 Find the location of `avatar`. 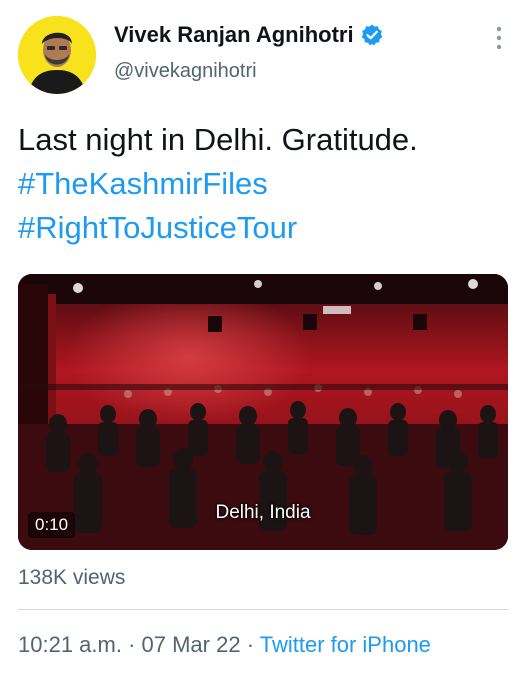

avatar is located at coordinates (57, 55).